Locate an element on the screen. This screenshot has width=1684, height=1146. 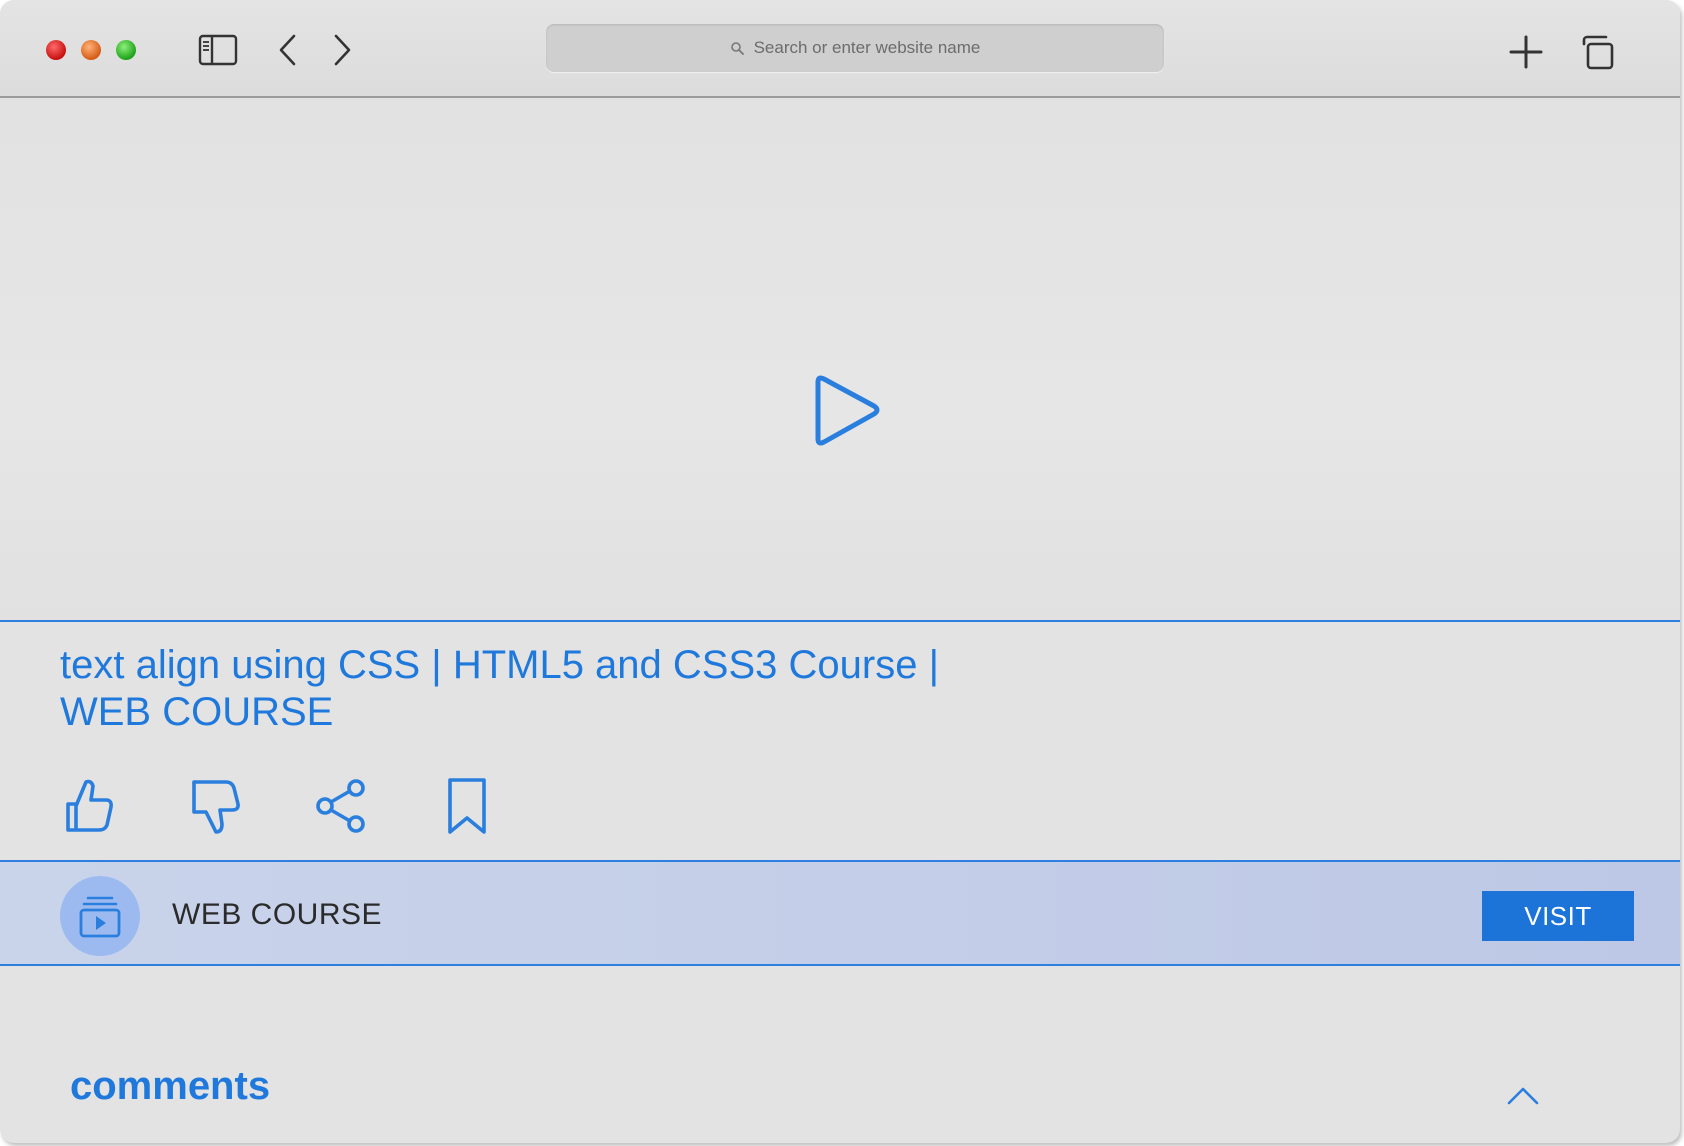
thumbs-down-icon is located at coordinates (216, 807).